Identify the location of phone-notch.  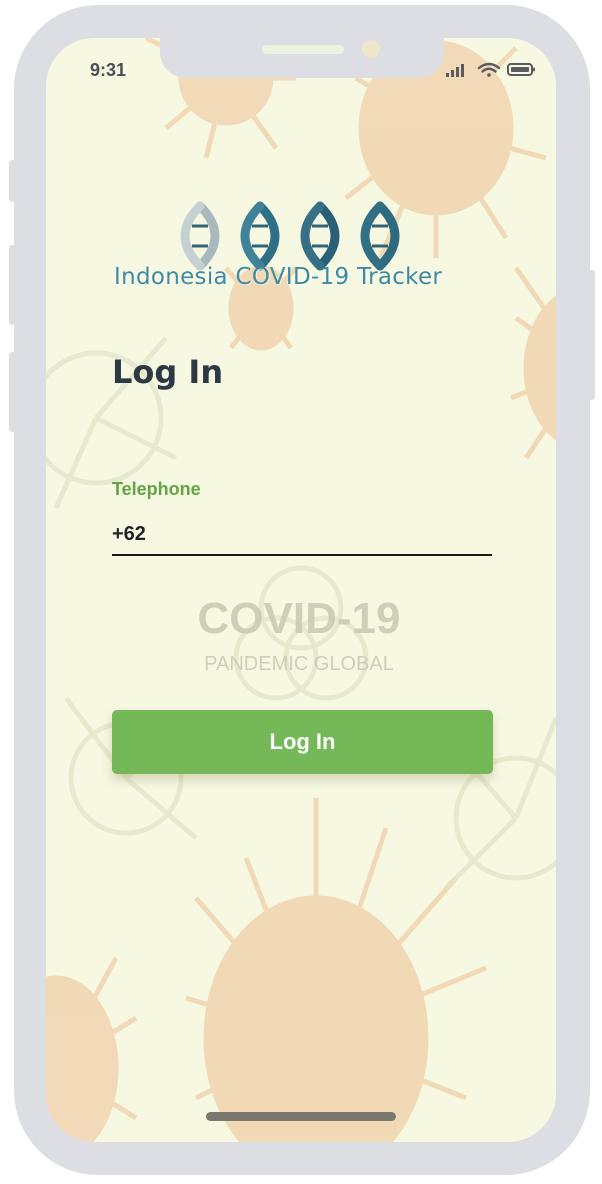
(302, 58).